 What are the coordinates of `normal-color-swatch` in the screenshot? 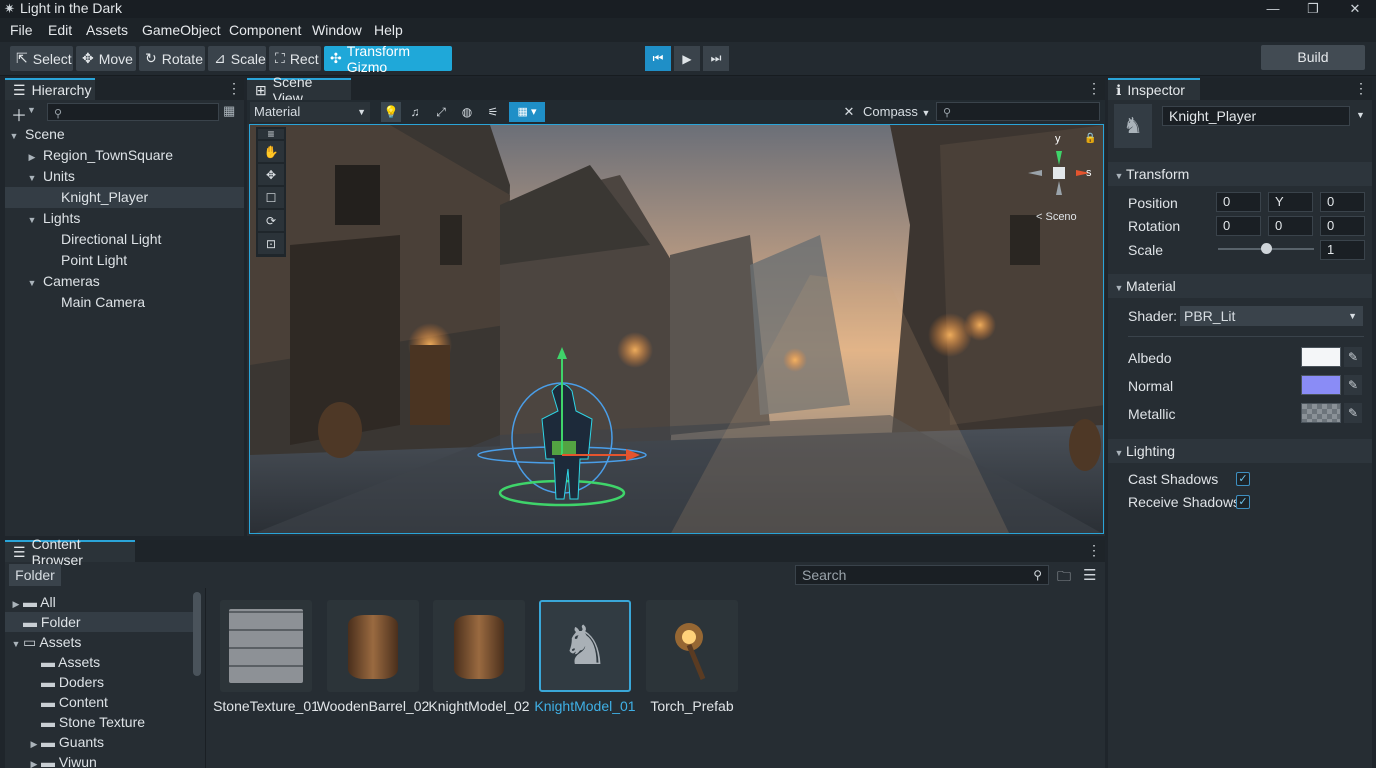 It's located at (1321, 385).